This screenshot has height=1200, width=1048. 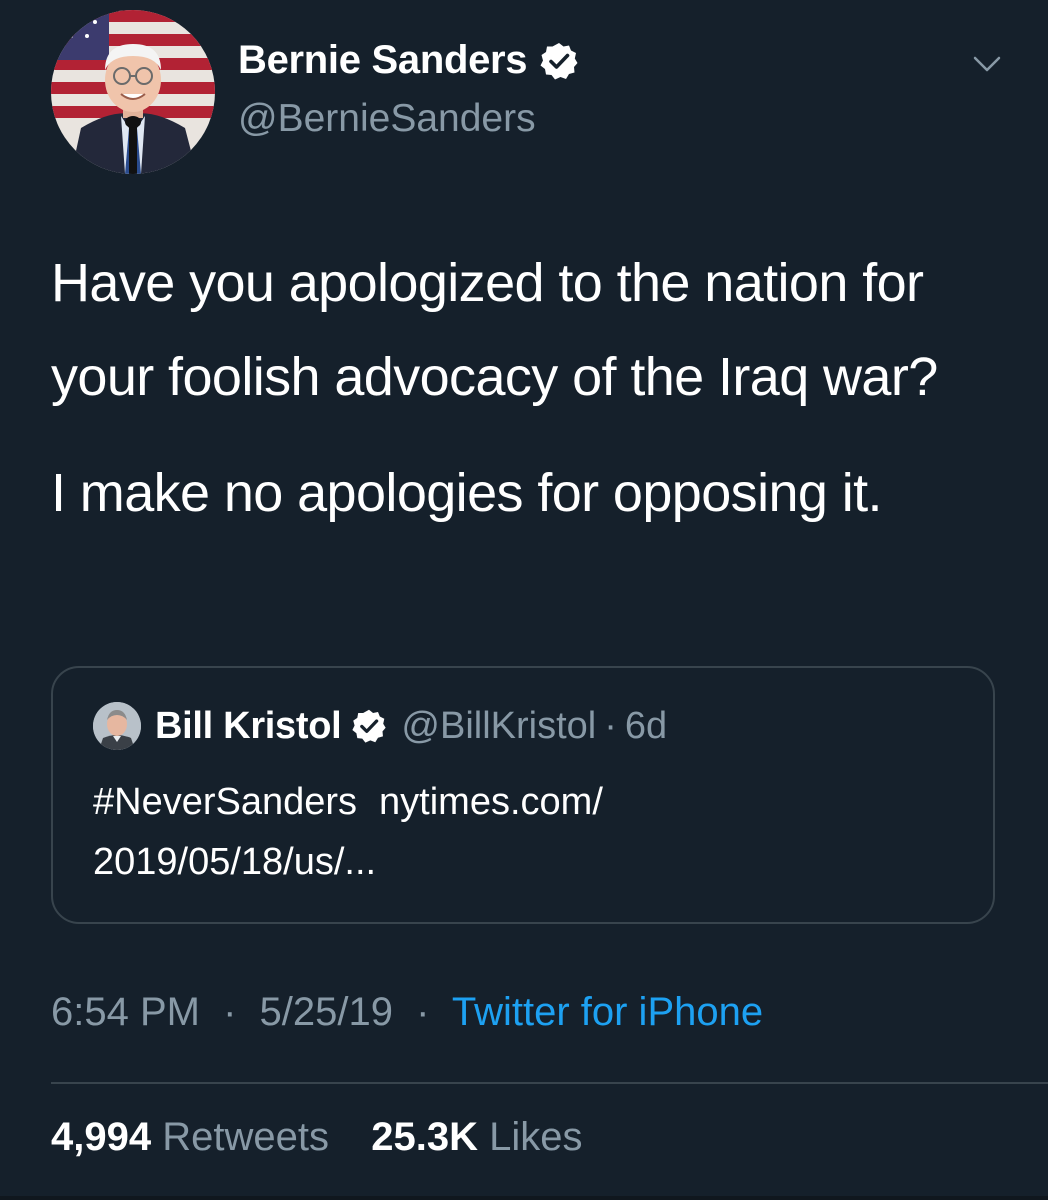 I want to click on tweet-time: 6:54 PM, so click(x=125, y=1012).